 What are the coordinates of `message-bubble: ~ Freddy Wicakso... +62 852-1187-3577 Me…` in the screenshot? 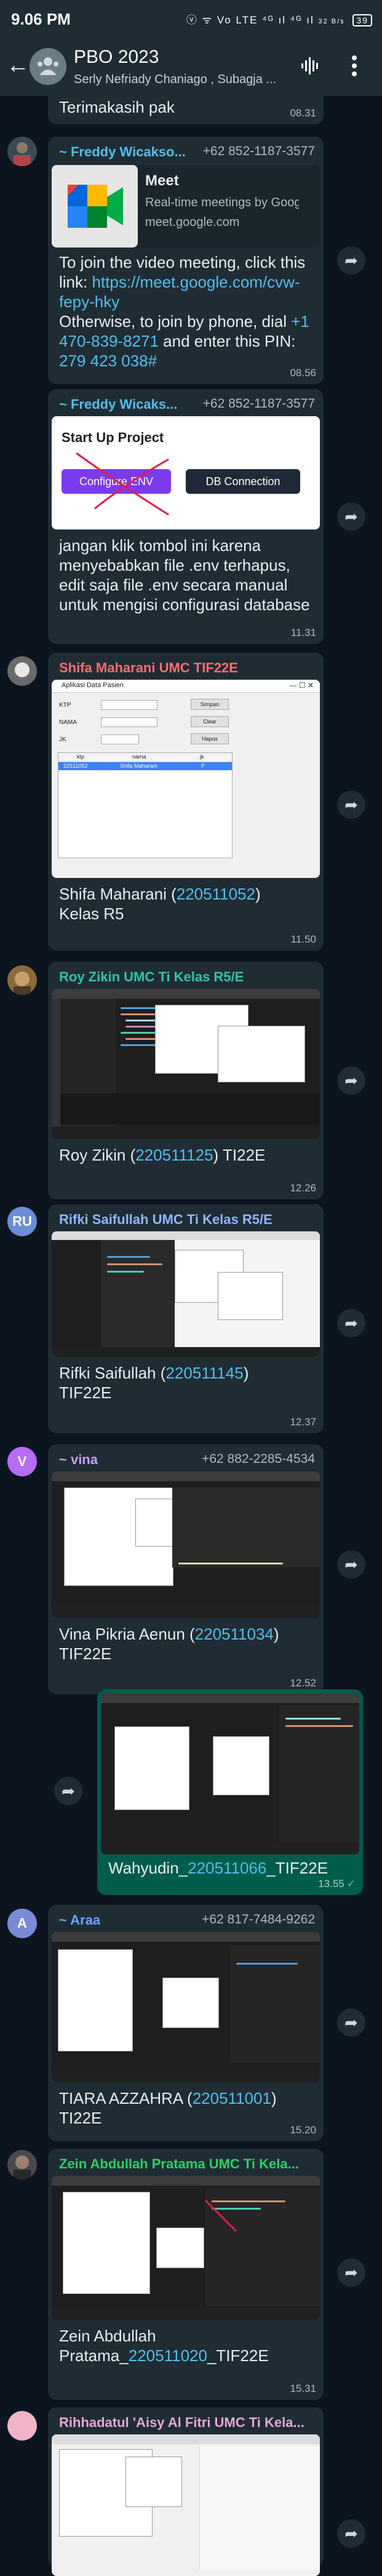 It's located at (186, 260).